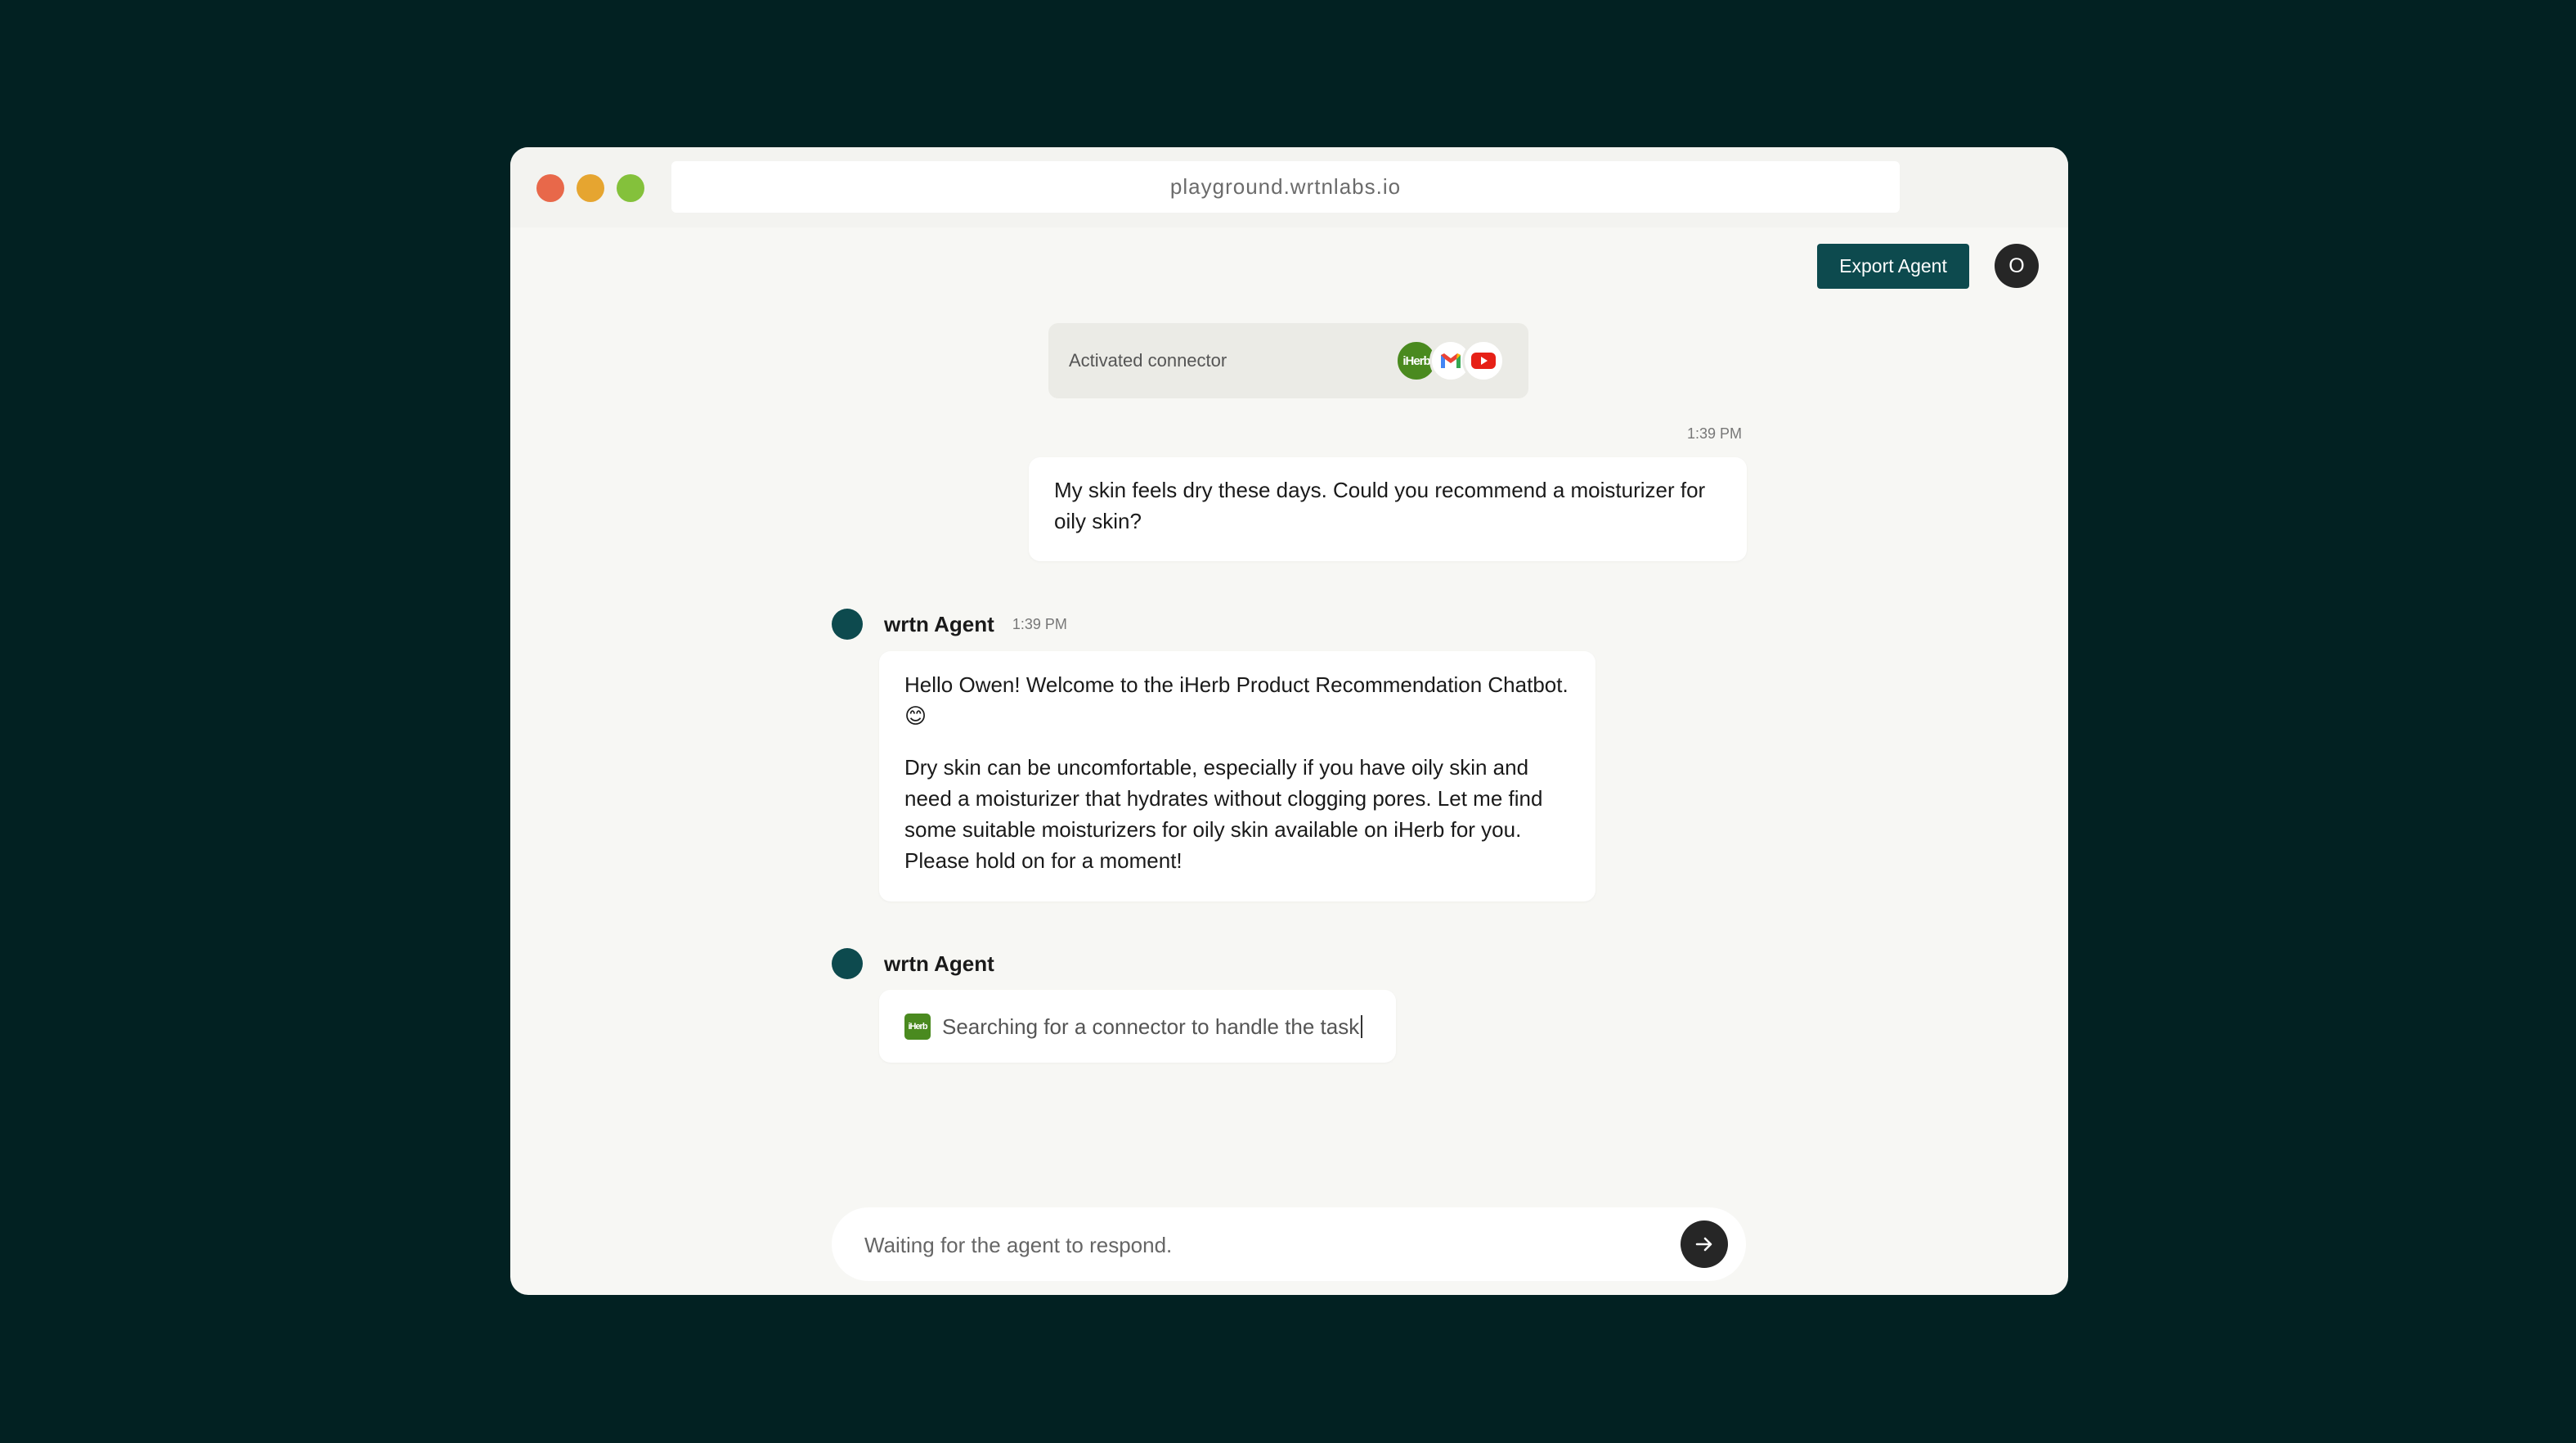 This screenshot has height=1443, width=2576. I want to click on user-message-timestamp: 1:39 PM, so click(1715, 434).